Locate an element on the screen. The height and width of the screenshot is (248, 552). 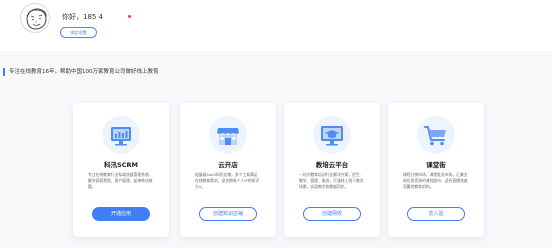
card-description: 轻量级SaaS知识店铺，多个工具满足在线教育需求，适合拥有个人IP的知识大V。 is located at coordinates (227, 180).